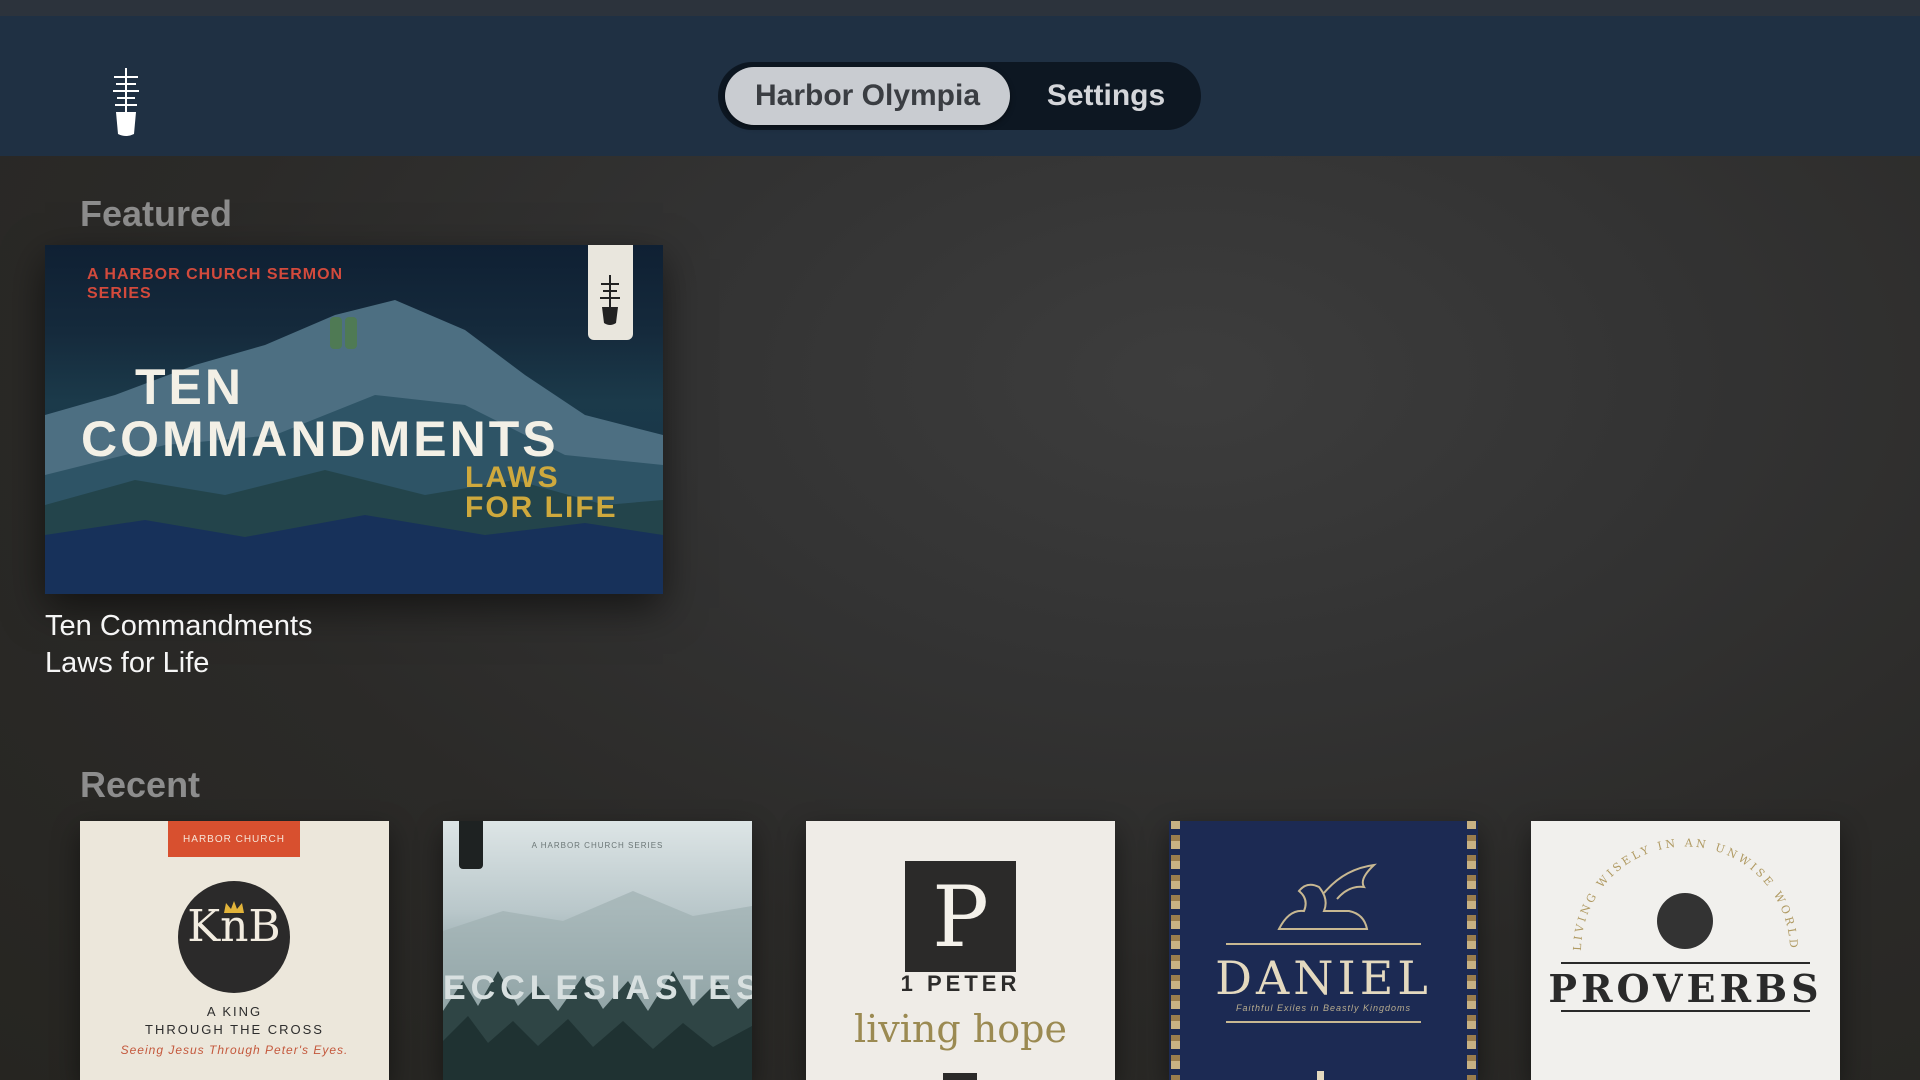 The image size is (1920, 1080). What do you see at coordinates (1320, 1075) in the screenshot?
I see `tile-stem` at bounding box center [1320, 1075].